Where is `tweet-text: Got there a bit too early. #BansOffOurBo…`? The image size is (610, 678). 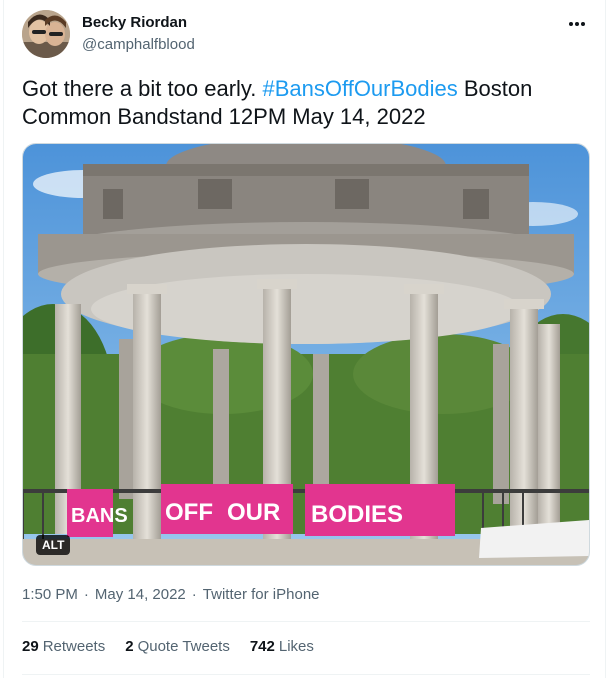 tweet-text: Got there a bit too early. #BansOffOurBo… is located at coordinates (302, 103).